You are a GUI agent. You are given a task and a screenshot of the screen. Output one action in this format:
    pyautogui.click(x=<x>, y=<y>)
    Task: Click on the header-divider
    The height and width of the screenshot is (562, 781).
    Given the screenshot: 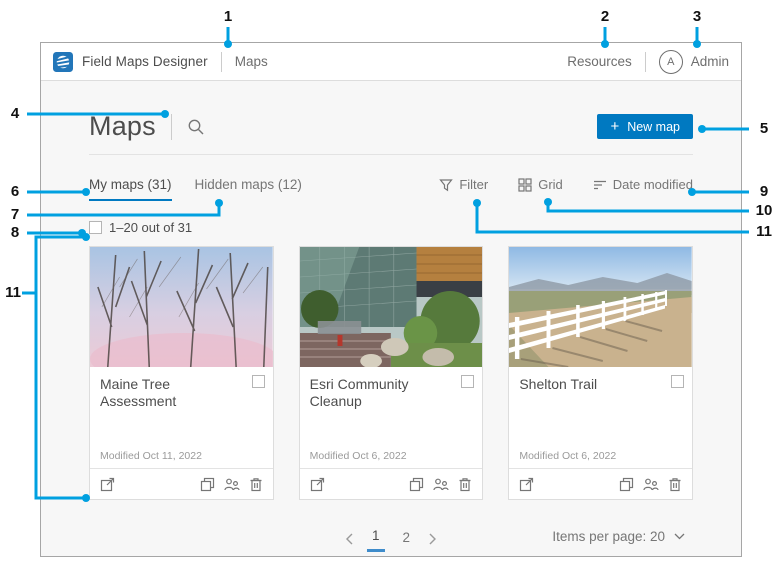 What is the action you would take?
    pyautogui.click(x=221, y=61)
    